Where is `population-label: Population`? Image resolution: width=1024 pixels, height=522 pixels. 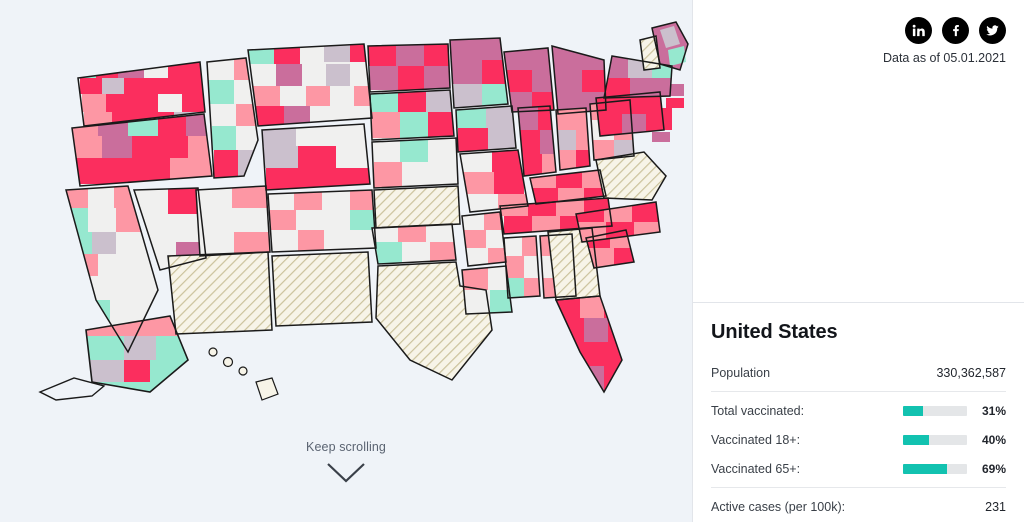 population-label: Population is located at coordinates (741, 372).